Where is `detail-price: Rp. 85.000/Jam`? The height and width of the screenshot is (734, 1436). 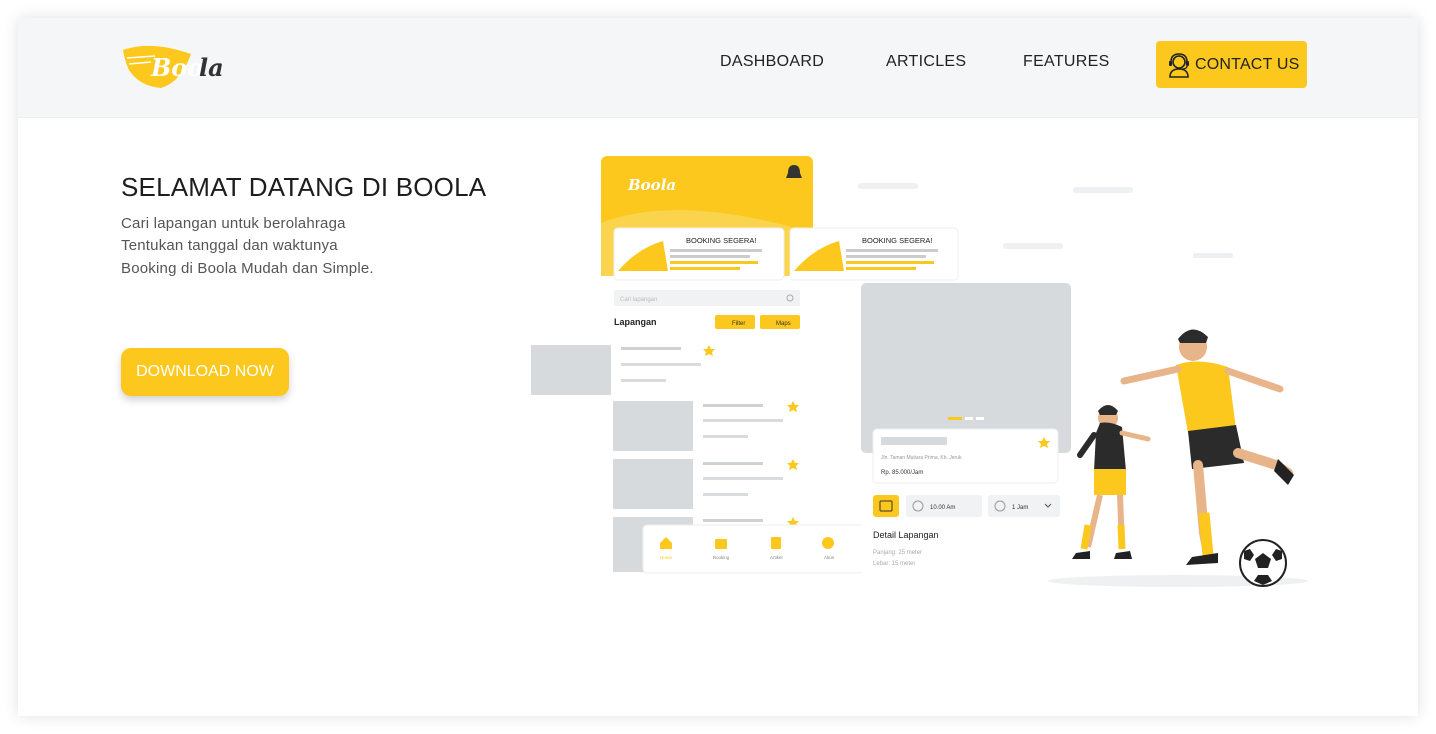 detail-price: Rp. 85.000/Jam is located at coordinates (902, 473).